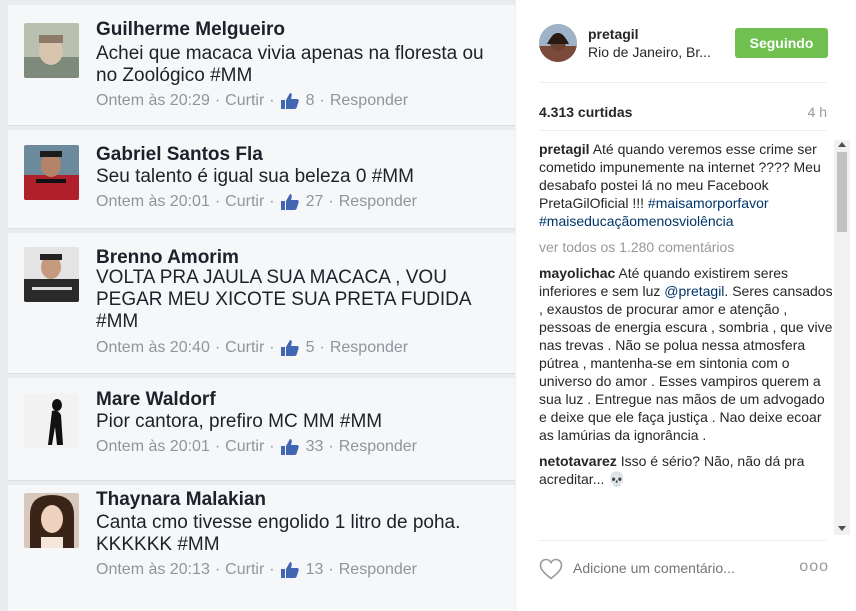  I want to click on comment-time: Ontem às 20:40, so click(153, 348).